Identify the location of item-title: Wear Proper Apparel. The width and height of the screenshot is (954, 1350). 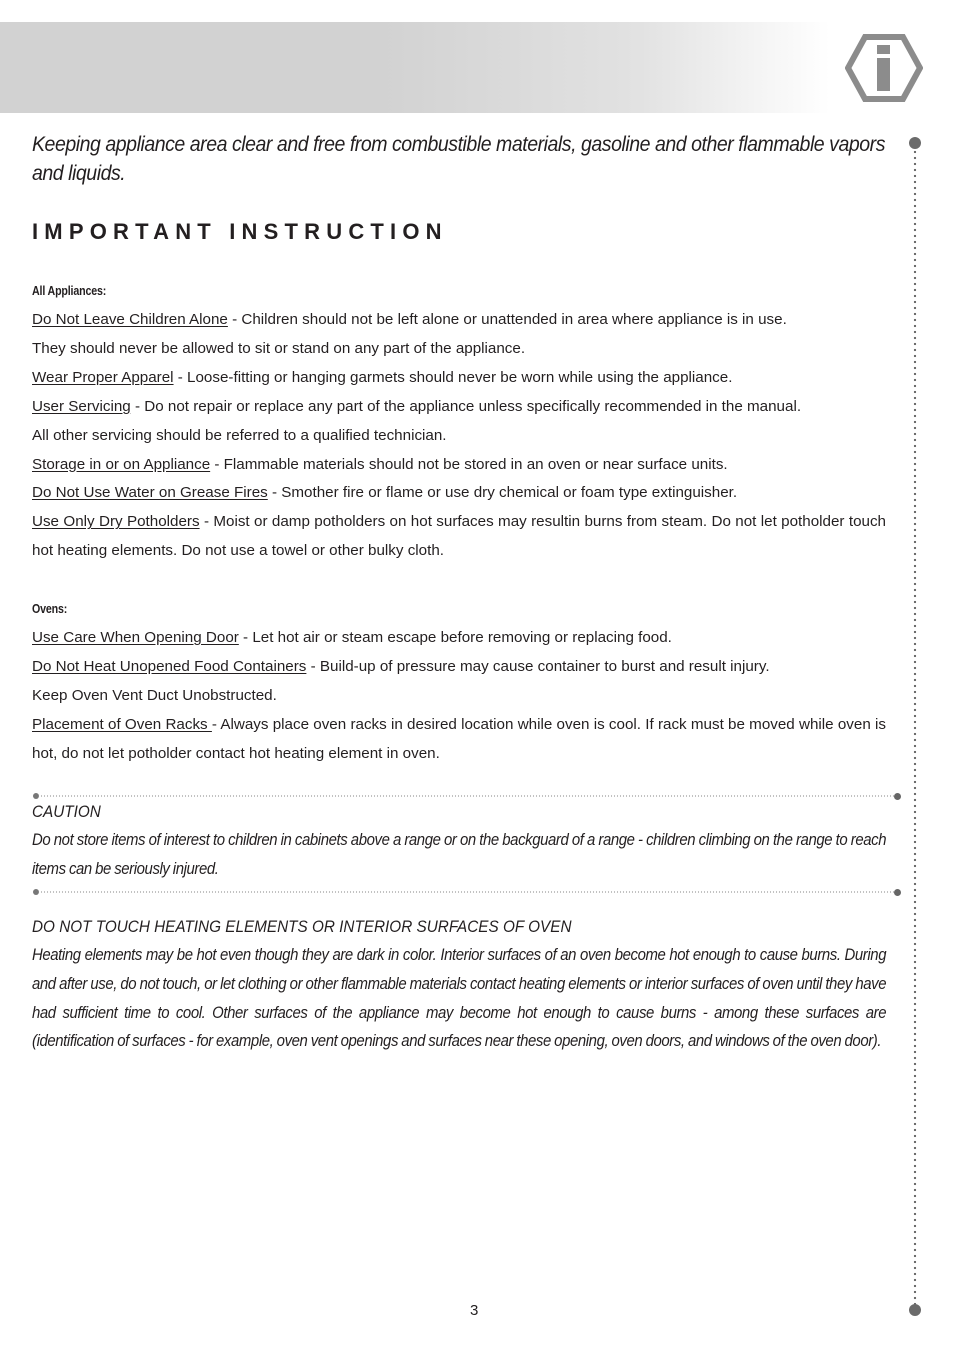
(103, 377).